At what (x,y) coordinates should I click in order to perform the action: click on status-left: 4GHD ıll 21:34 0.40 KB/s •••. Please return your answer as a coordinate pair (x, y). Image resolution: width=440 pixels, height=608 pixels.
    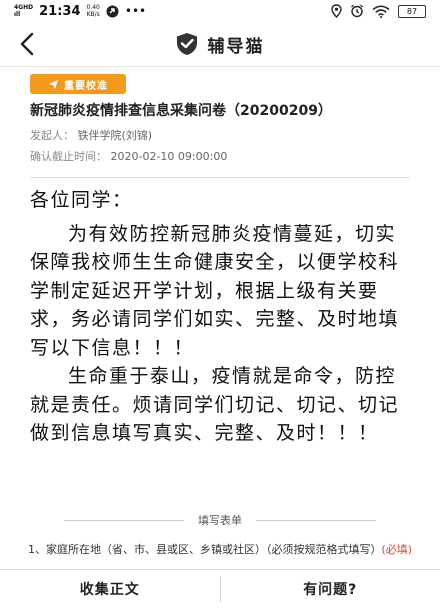
    Looking at the image, I should click on (80, 11).